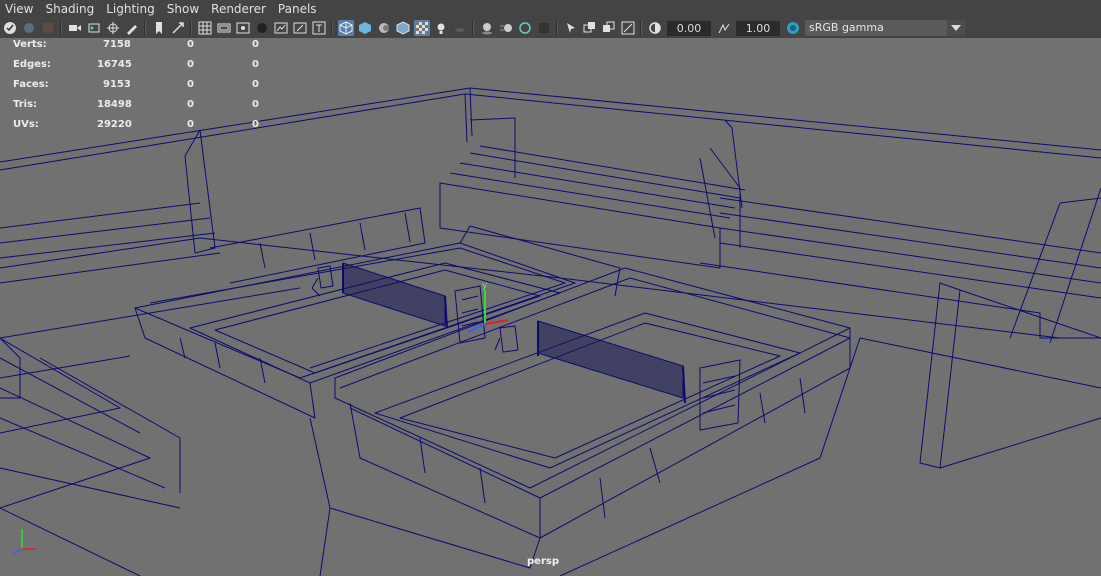  I want to click on hud-value: 9153, so click(117, 84).